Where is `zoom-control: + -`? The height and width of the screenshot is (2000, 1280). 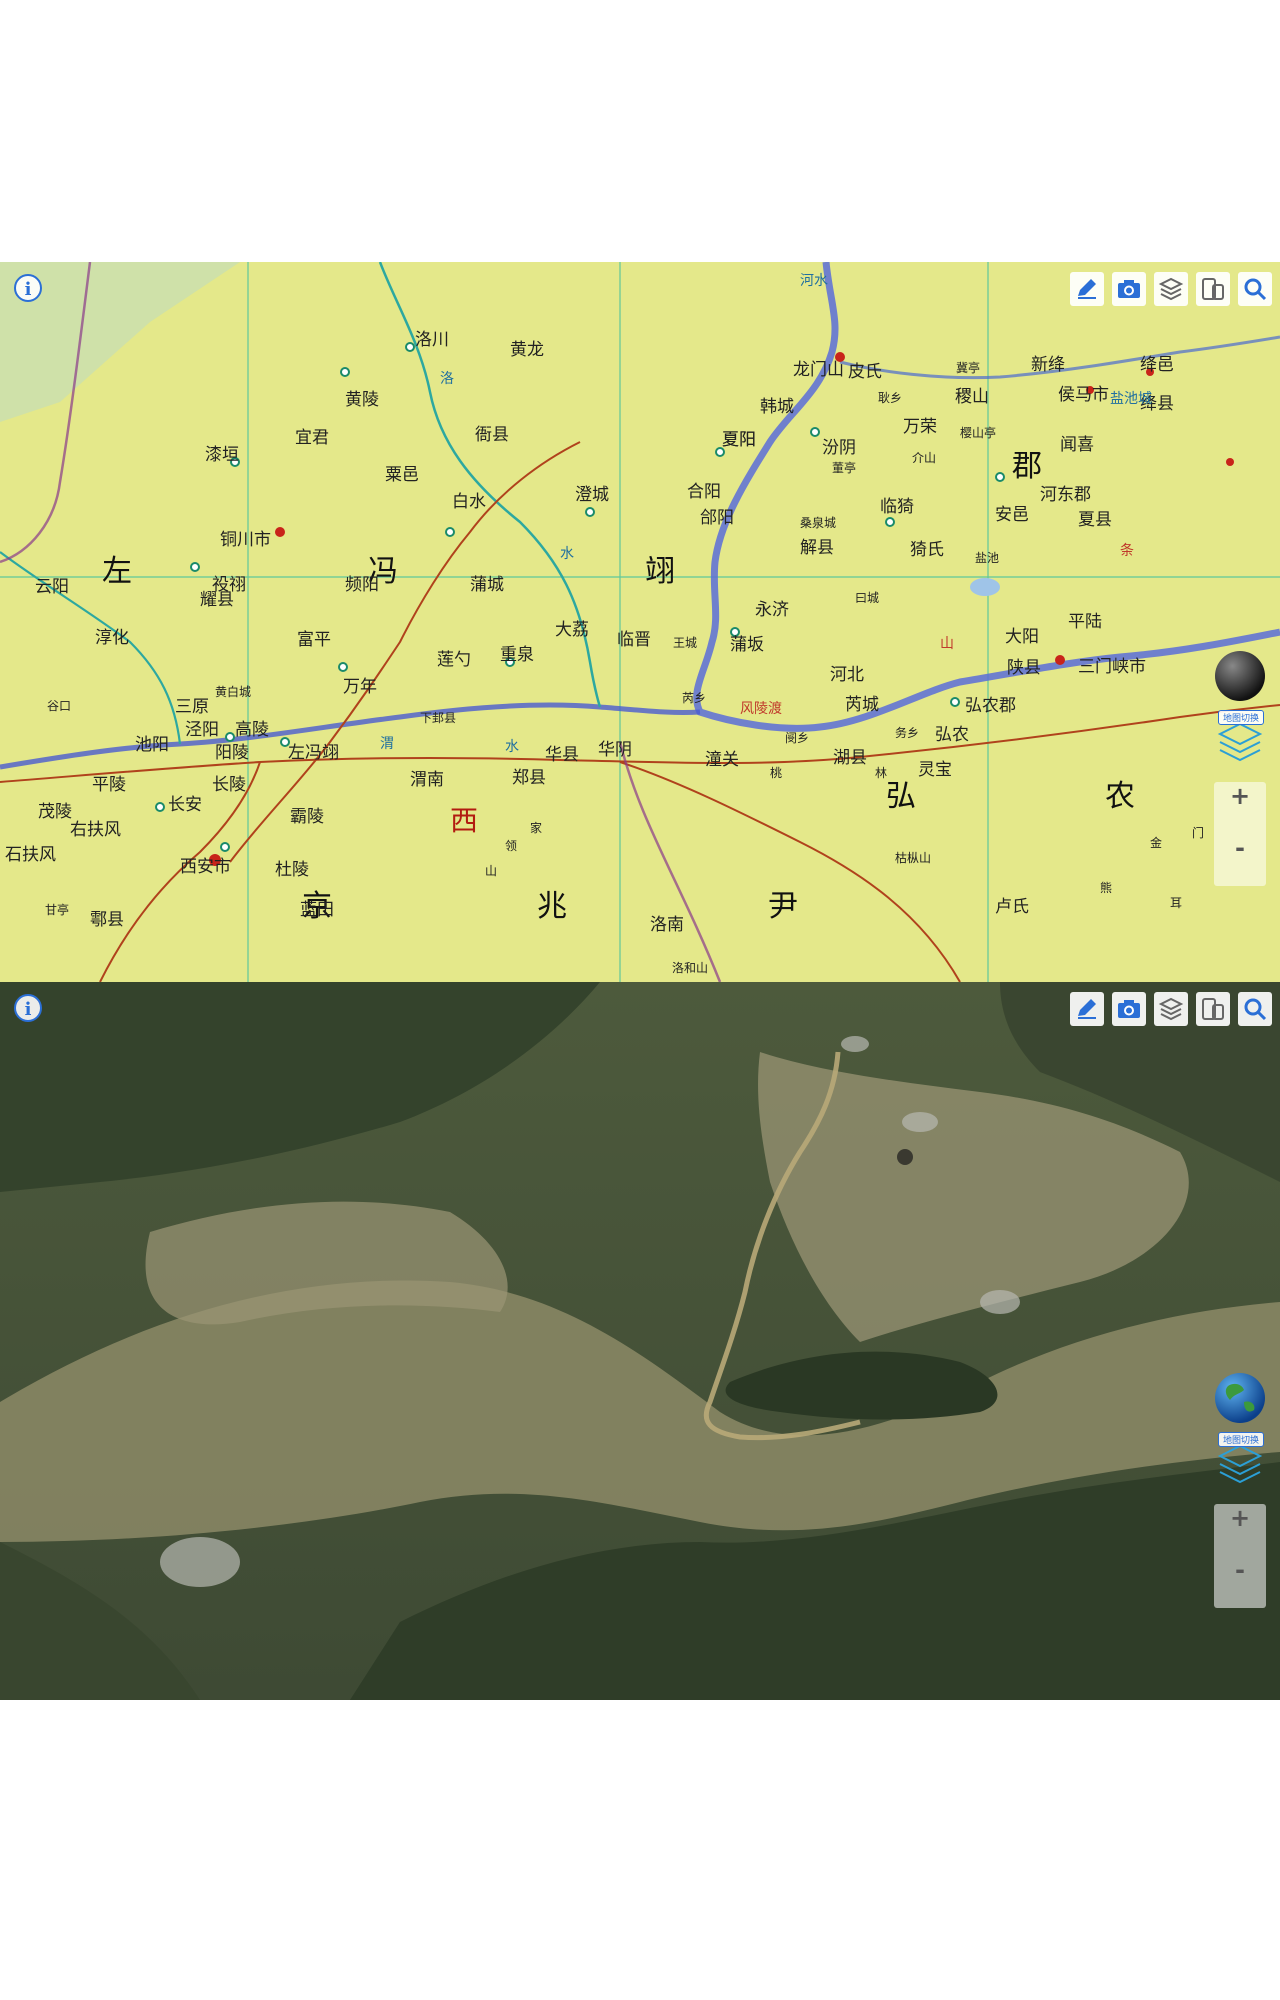 zoom-control: + - is located at coordinates (1240, 834).